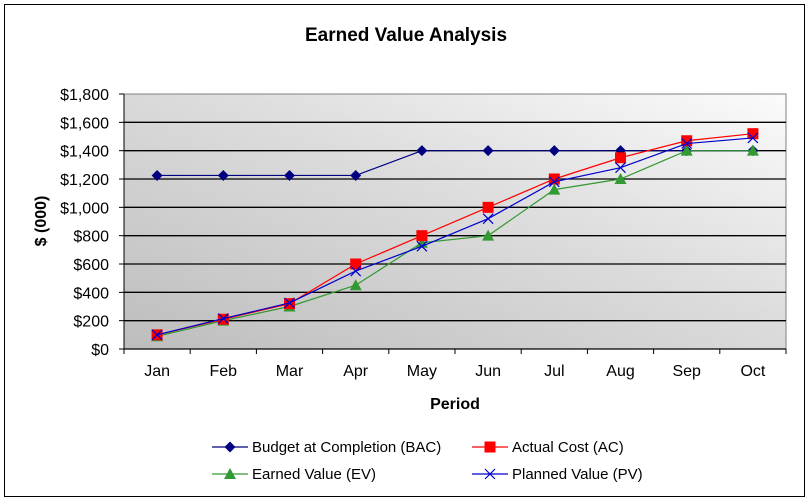 The height and width of the screenshot is (504, 811). I want to click on x-tick-label: Sep, so click(686, 371).